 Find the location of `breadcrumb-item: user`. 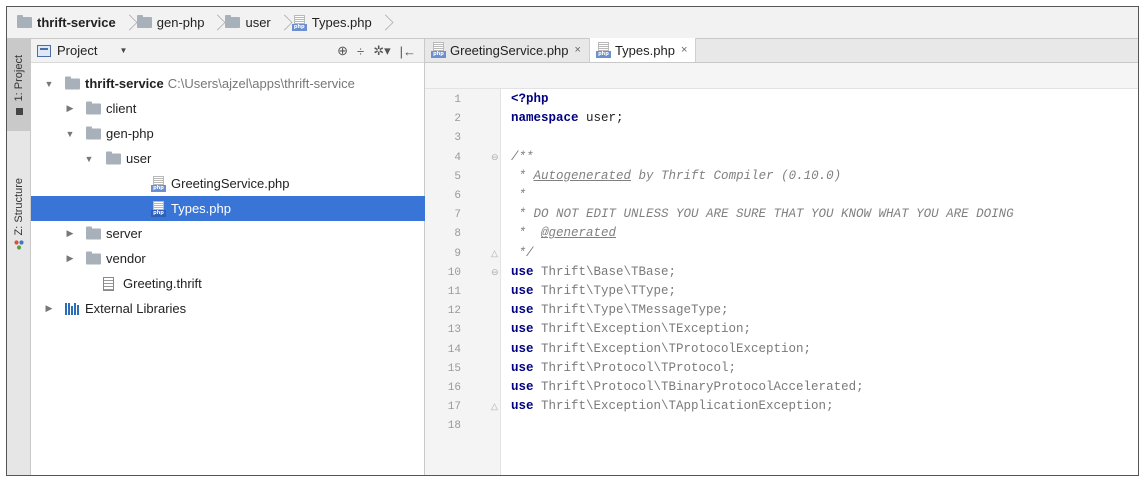

breadcrumb-item: user is located at coordinates (248, 22).